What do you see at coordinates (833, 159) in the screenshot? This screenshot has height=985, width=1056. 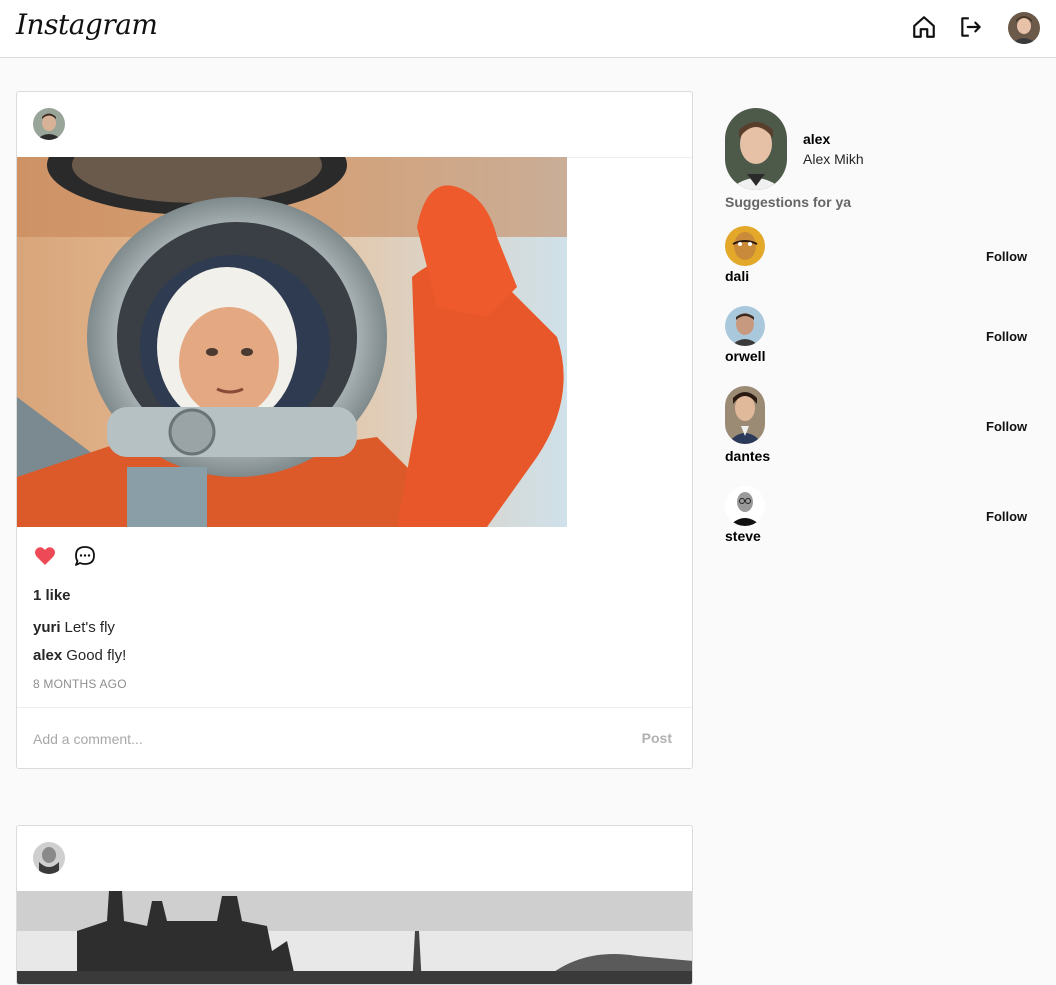 I see `current-fullname: Alex Mikh` at bounding box center [833, 159].